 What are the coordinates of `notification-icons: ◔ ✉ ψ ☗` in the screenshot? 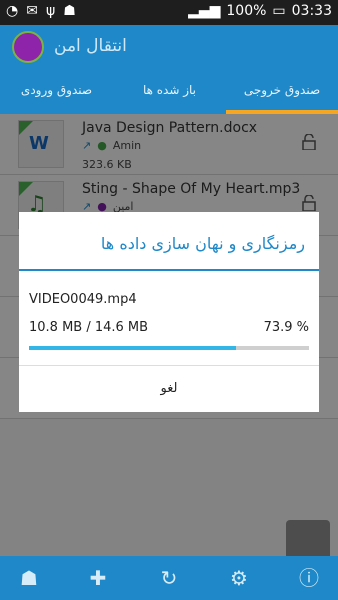 It's located at (41, 11).